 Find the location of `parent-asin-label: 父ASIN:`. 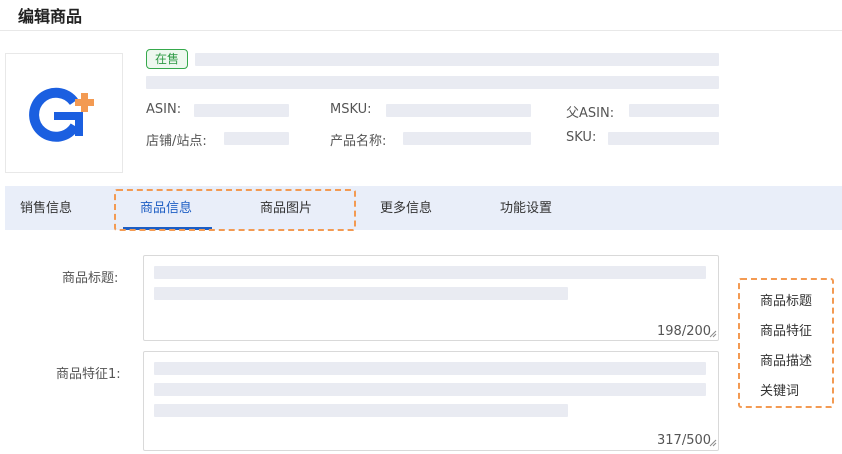

parent-asin-label: 父ASIN: is located at coordinates (590, 113).